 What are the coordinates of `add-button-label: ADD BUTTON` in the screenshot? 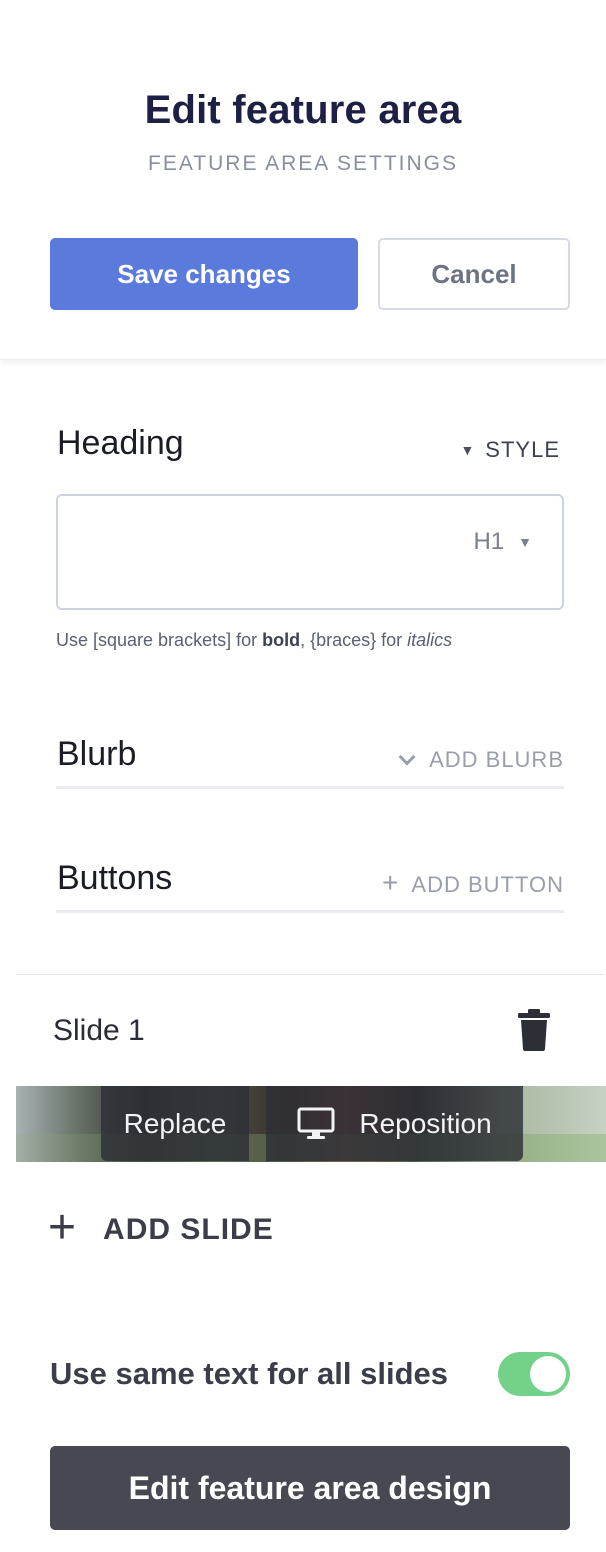 It's located at (487, 884).